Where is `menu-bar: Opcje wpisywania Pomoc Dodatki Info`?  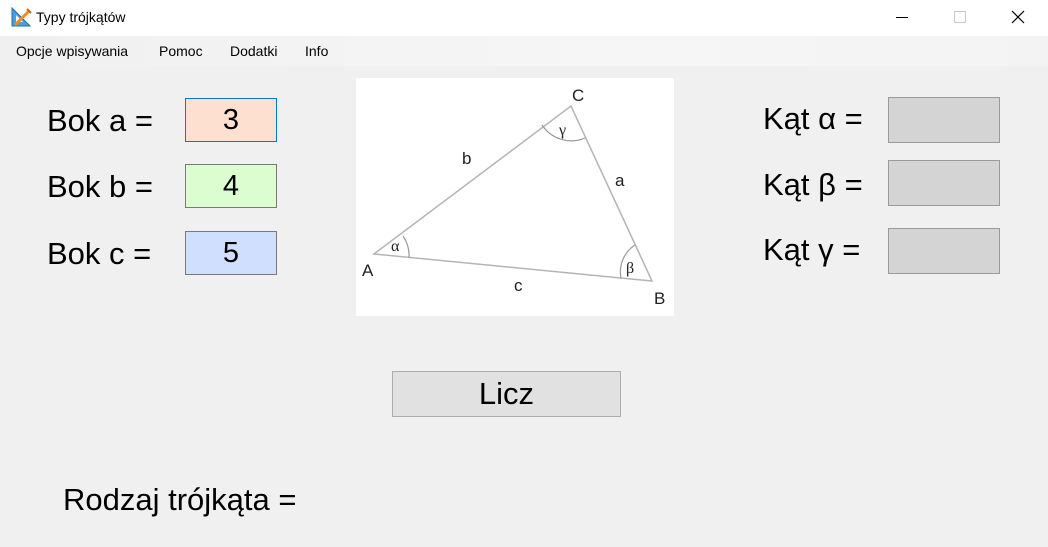
menu-bar: Opcje wpisywania Pomoc Dodatki Info is located at coordinates (524, 51).